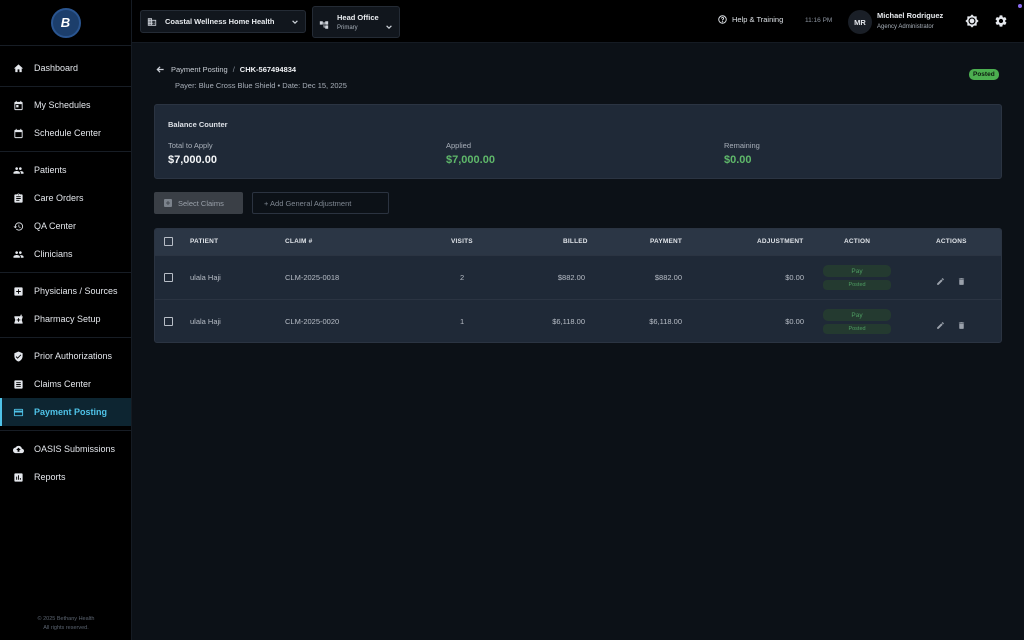  I want to click on credit-card-icon, so click(18, 412).